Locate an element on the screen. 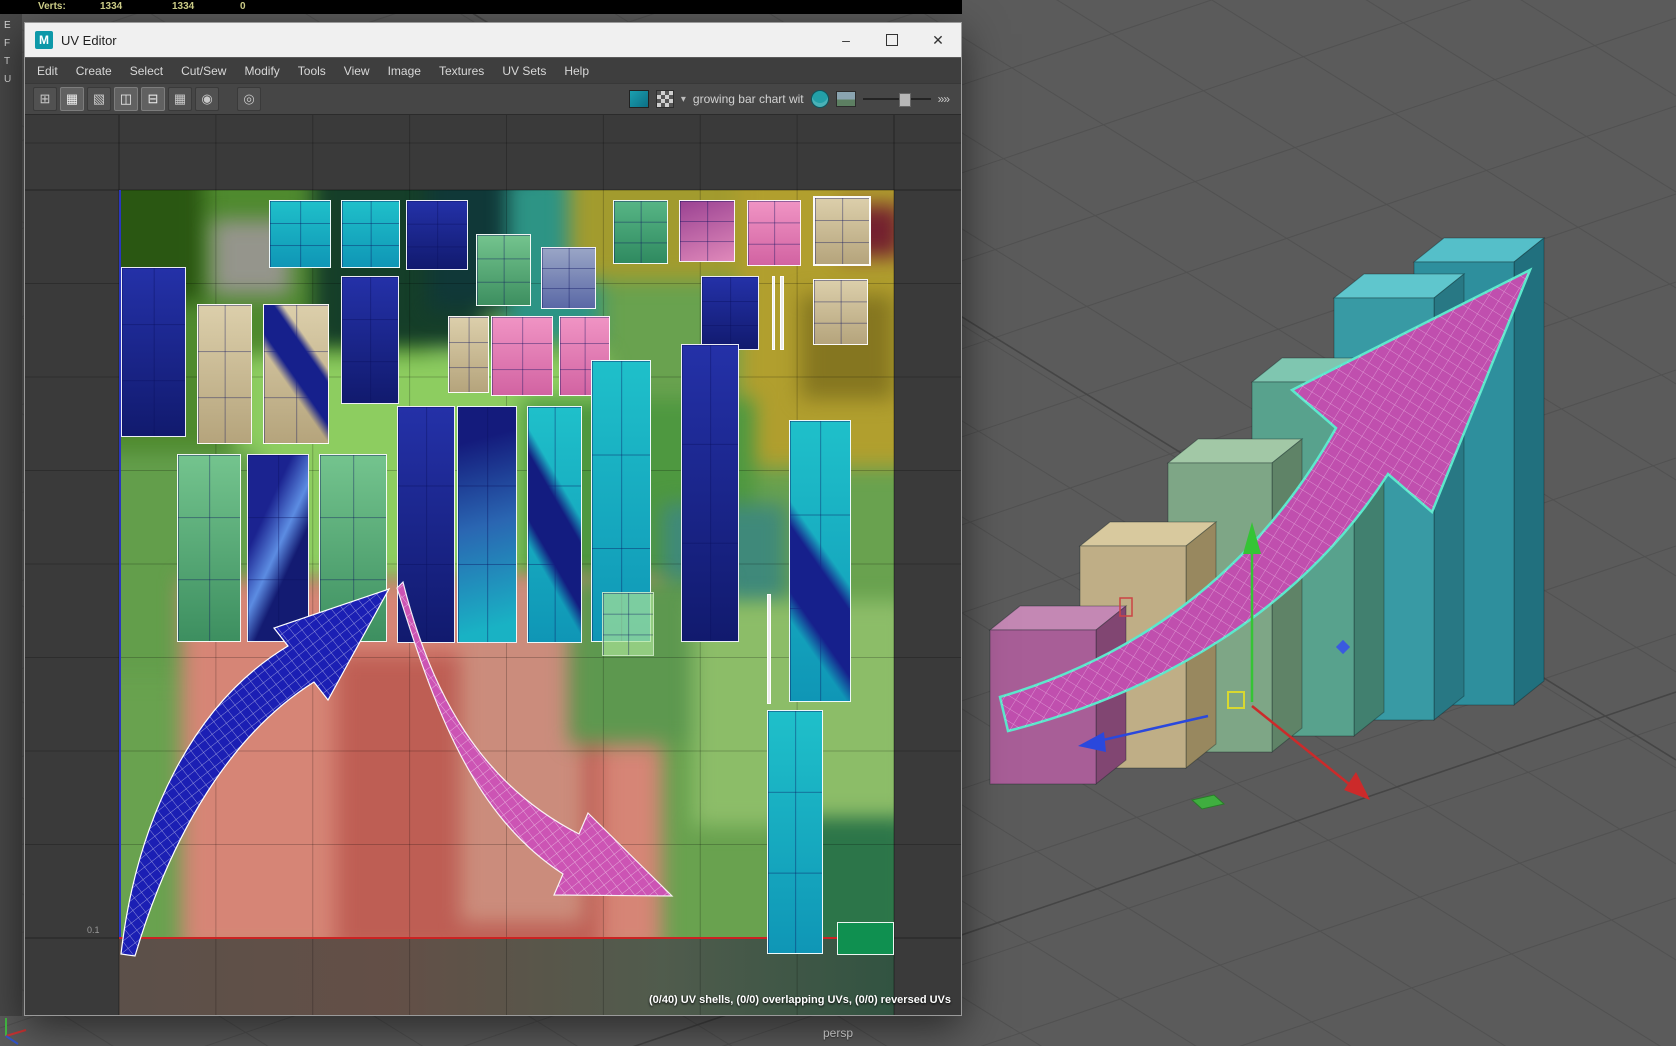 The height and width of the screenshot is (1046, 1676). slider-handle is located at coordinates (904, 100).